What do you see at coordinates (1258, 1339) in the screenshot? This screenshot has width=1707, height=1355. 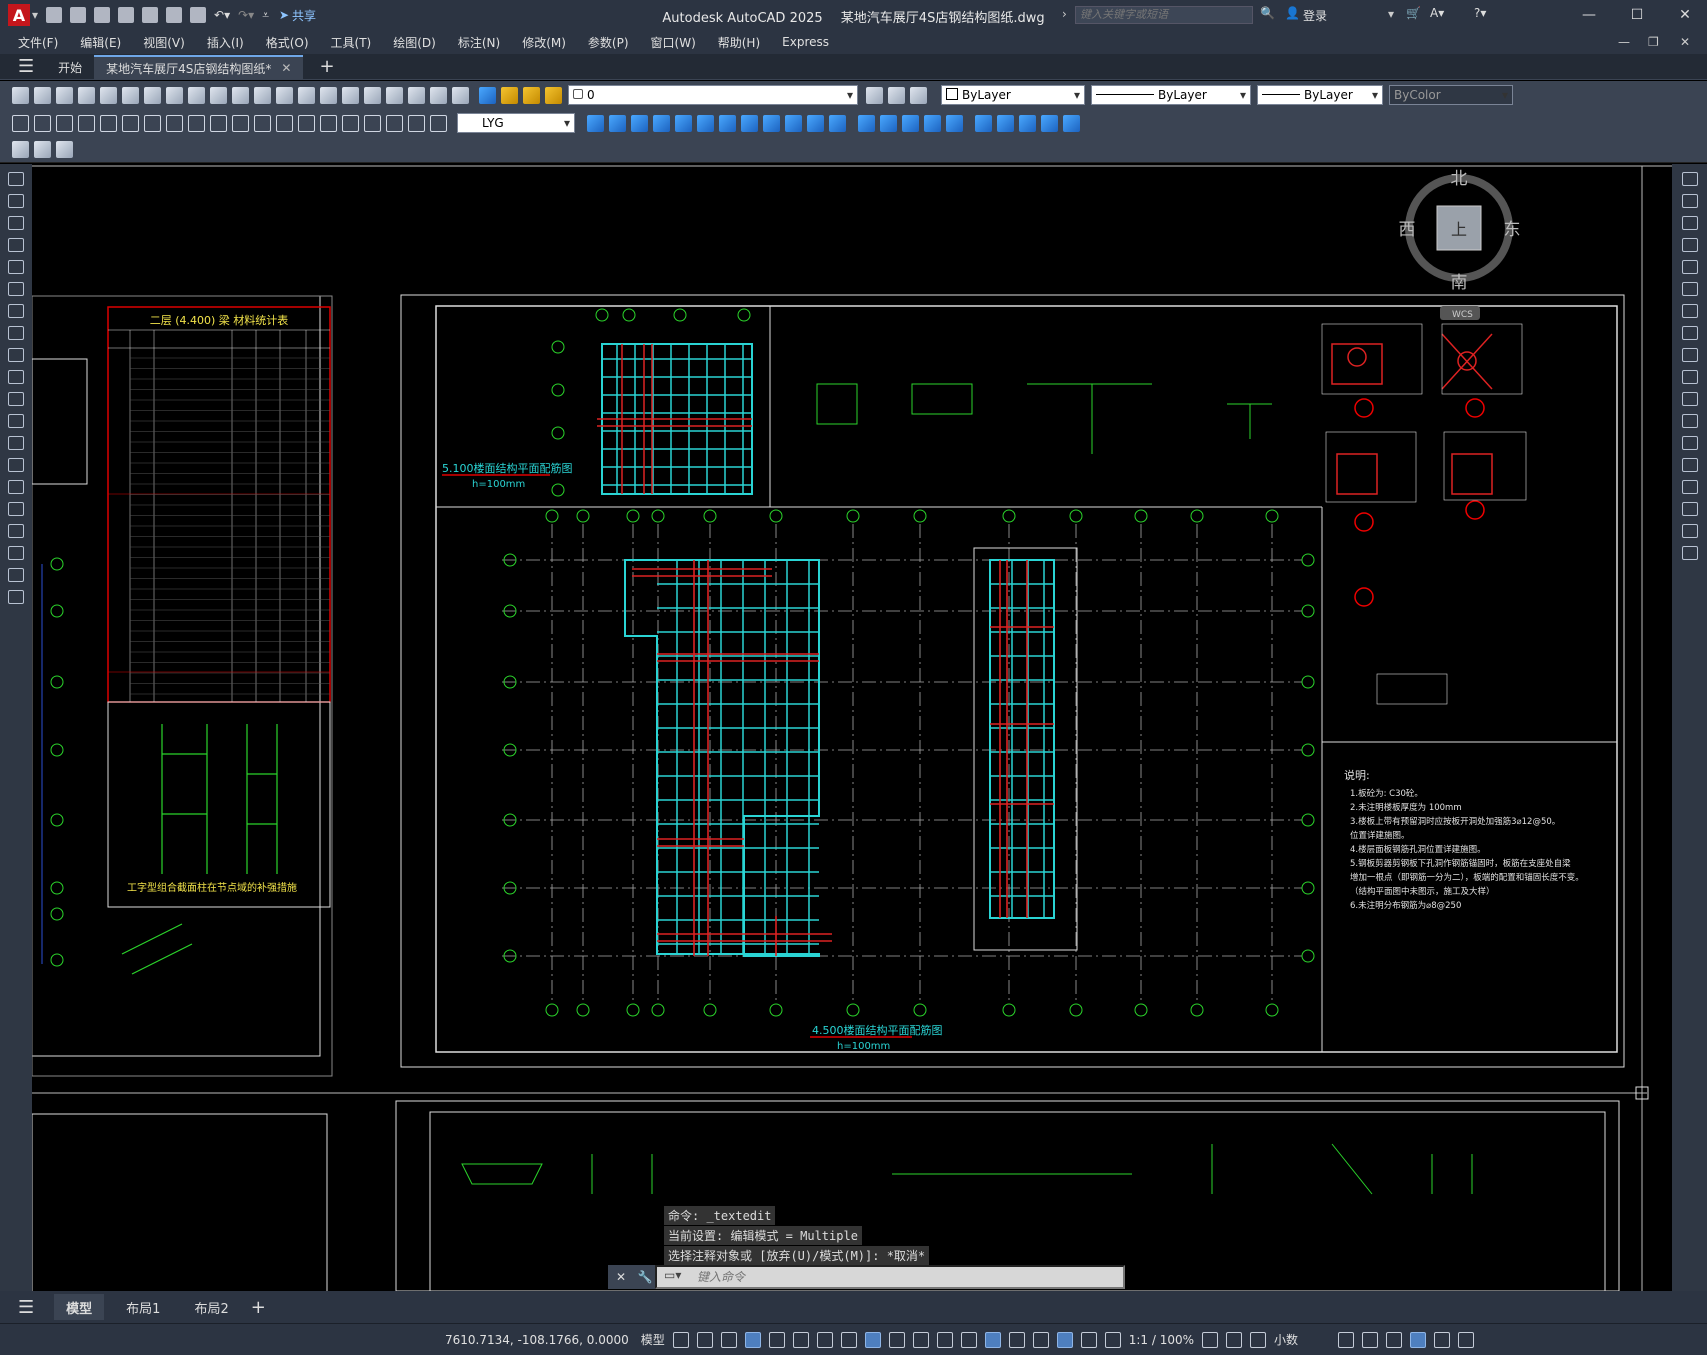 I see `units-icon` at bounding box center [1258, 1339].